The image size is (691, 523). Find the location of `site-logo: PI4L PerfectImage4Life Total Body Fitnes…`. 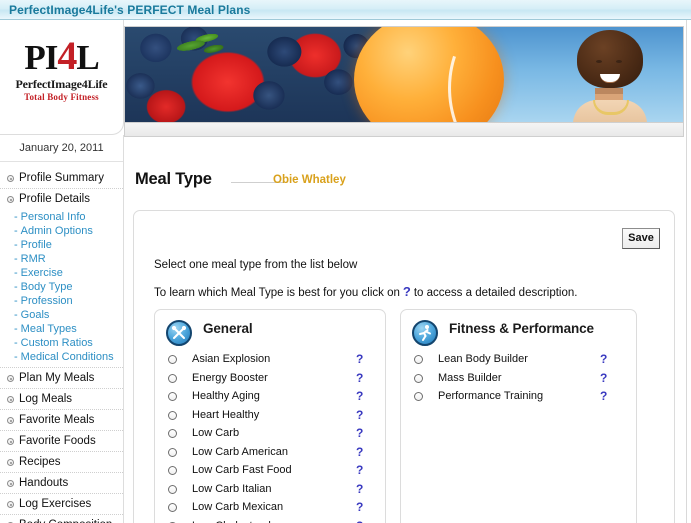

site-logo: PI4L PerfectImage4Life Total Body Fitnes… is located at coordinates (62, 77).